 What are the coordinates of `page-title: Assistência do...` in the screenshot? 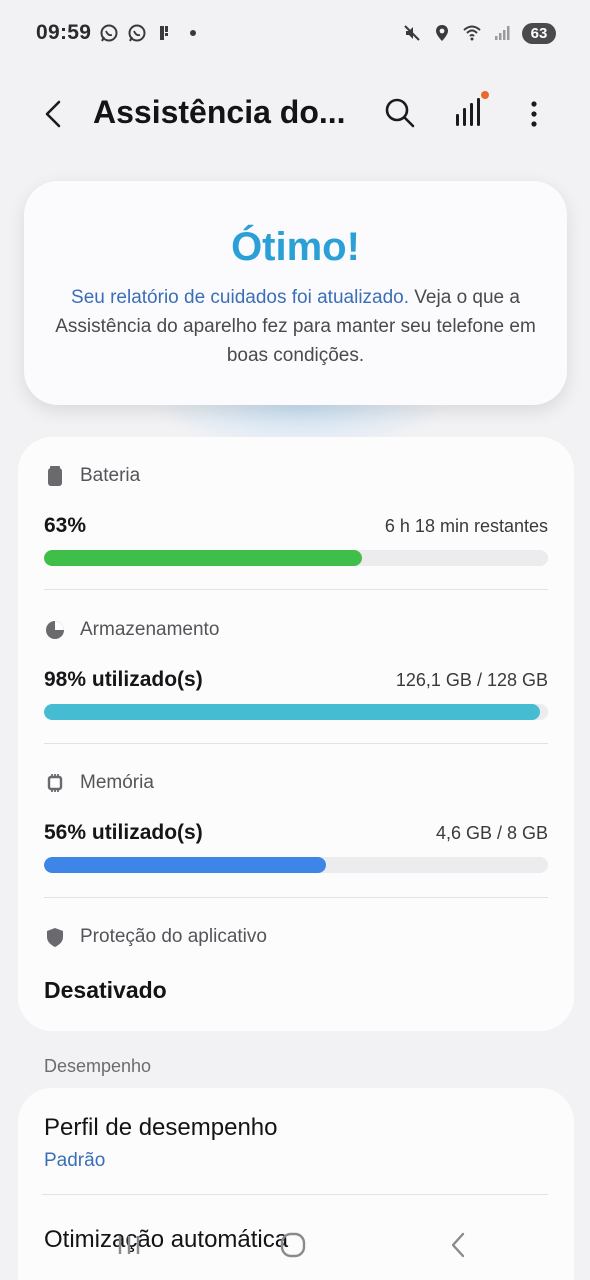 It's located at (219, 112).